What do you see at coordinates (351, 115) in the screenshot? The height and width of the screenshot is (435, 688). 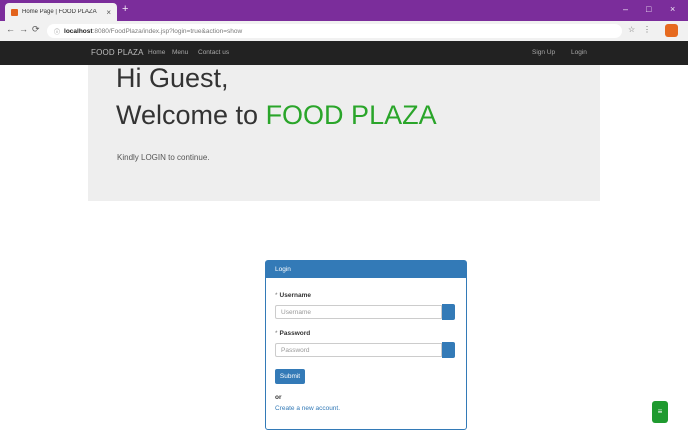 I see `welcome-brand: FOOD PLAZA` at bounding box center [351, 115].